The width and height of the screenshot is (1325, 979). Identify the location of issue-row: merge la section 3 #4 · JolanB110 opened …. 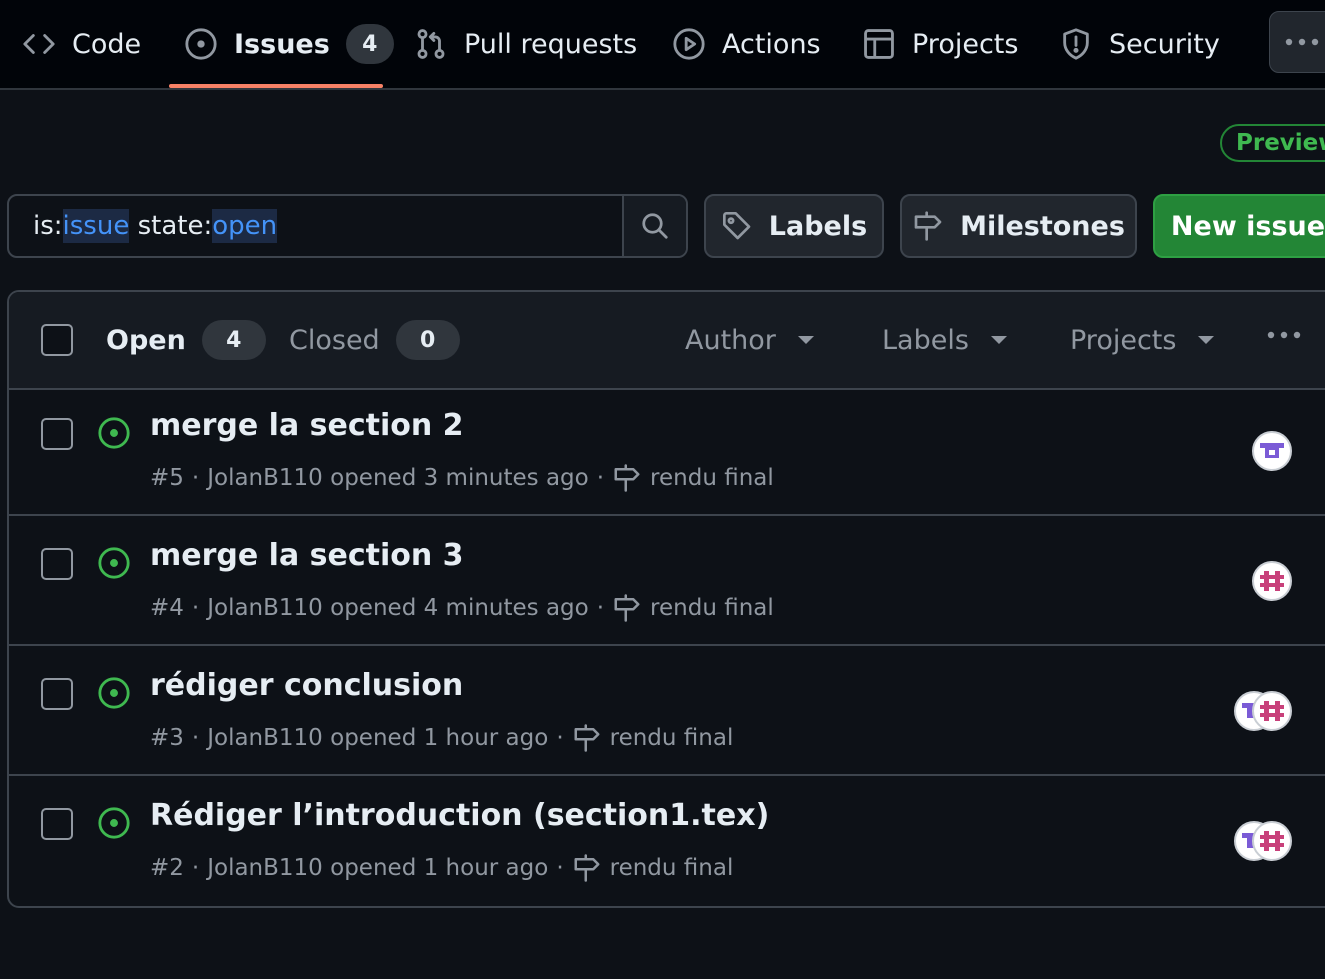
(667, 582).